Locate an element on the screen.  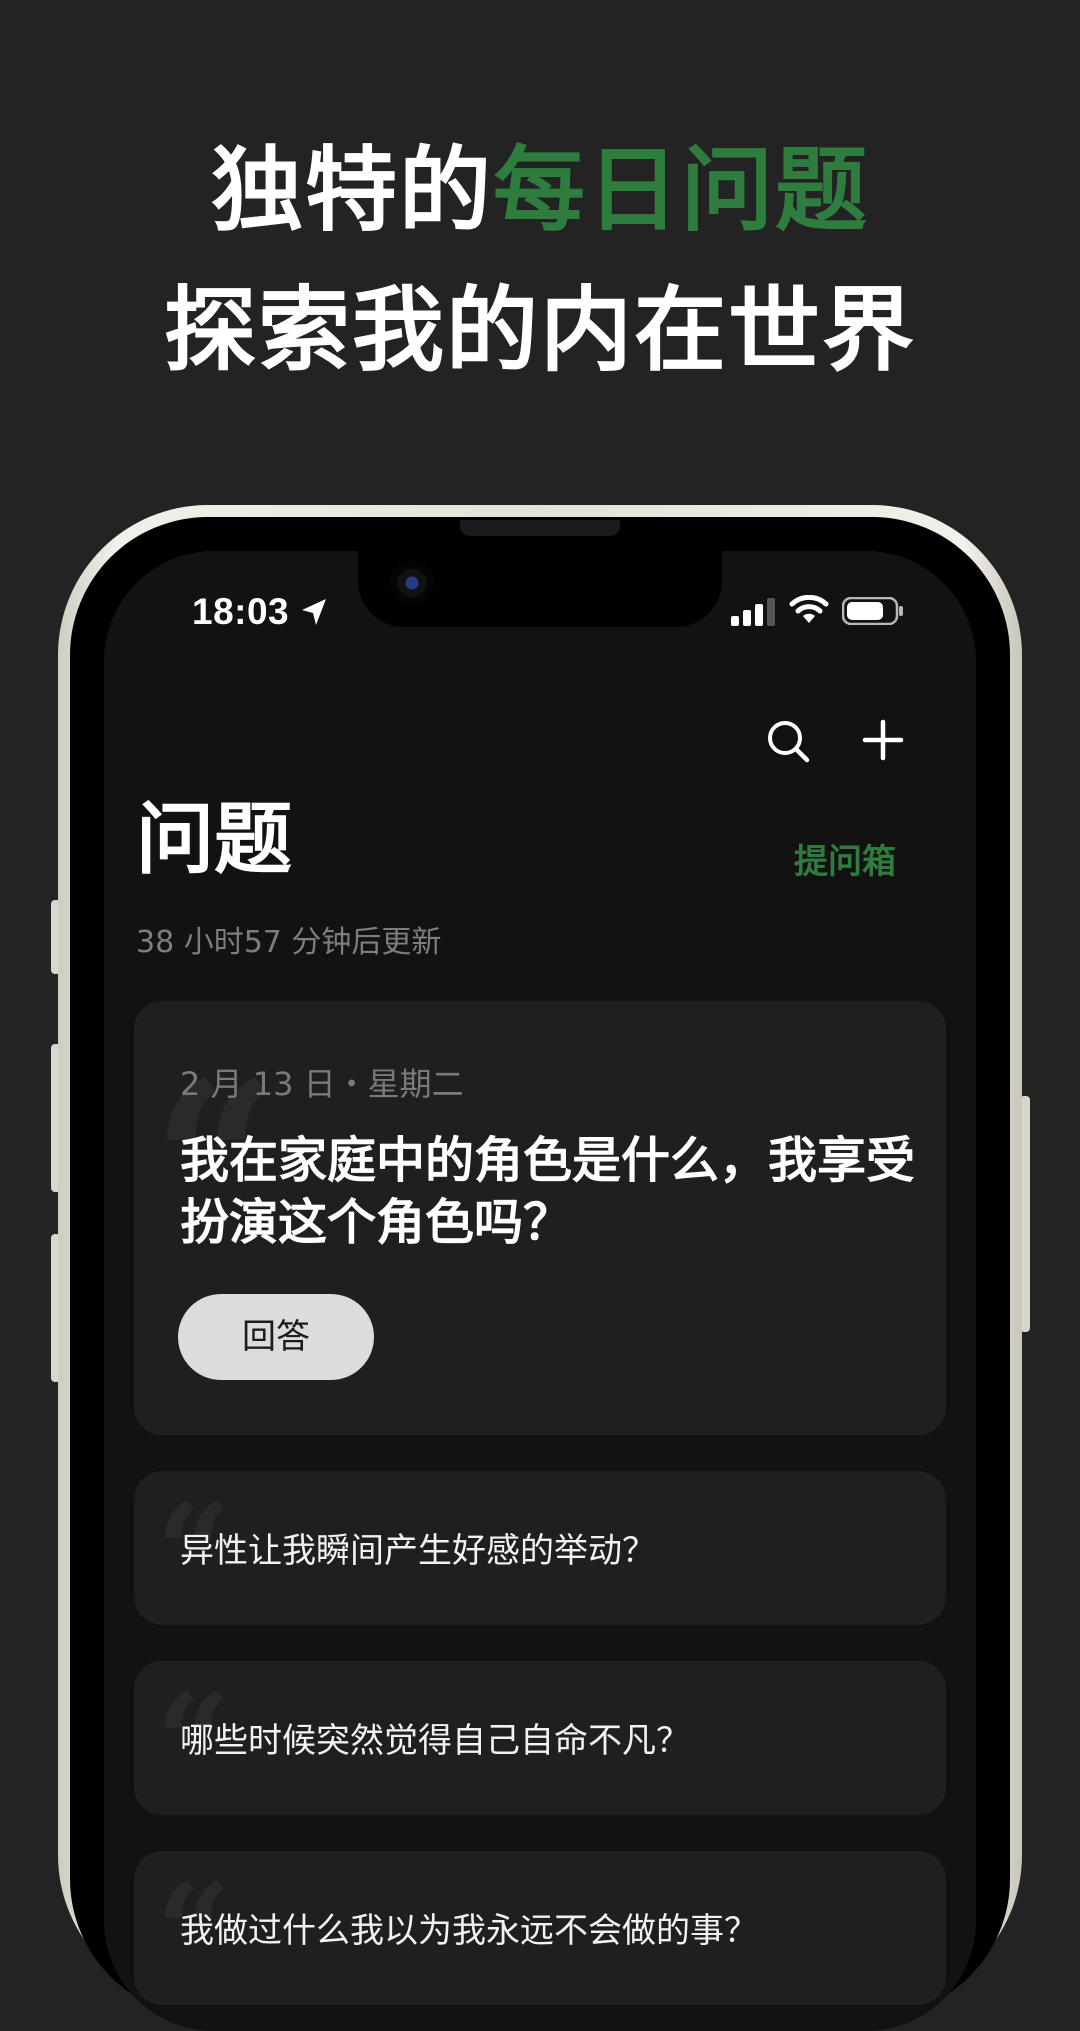
update-countdown: 38 小时57 分钟后更新 is located at coordinates (289, 942).